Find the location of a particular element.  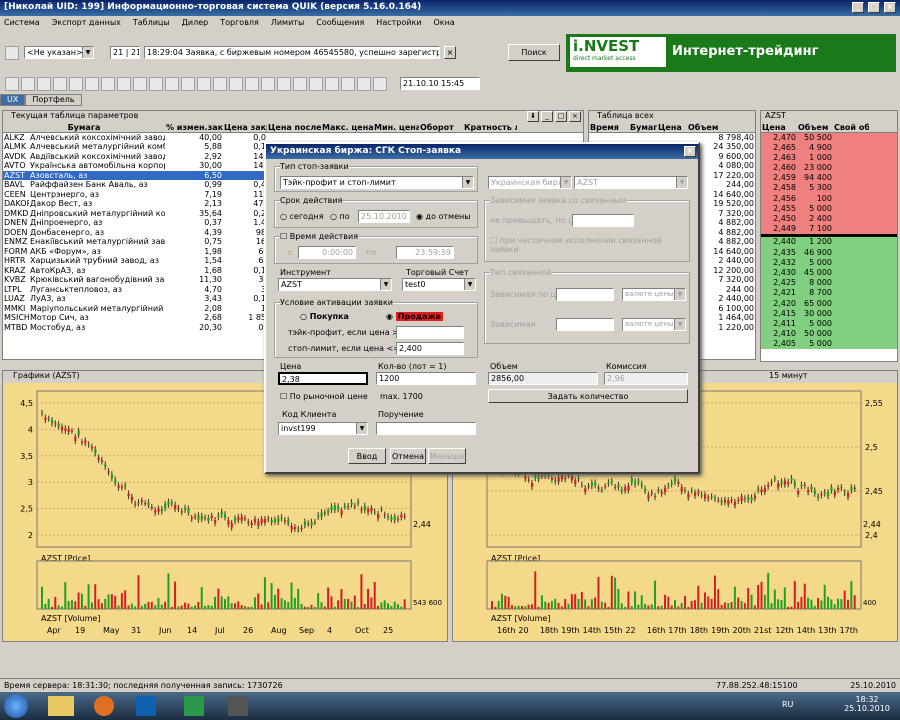

orderbook-col-header: Свой об is located at coordinates (851, 127).